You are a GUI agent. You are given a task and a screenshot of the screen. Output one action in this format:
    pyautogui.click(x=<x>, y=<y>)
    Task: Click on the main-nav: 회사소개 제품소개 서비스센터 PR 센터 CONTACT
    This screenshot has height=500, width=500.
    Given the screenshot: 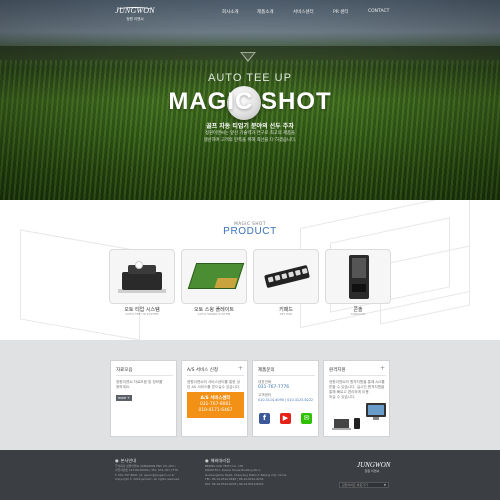 What is the action you would take?
    pyautogui.click(x=250, y=14)
    